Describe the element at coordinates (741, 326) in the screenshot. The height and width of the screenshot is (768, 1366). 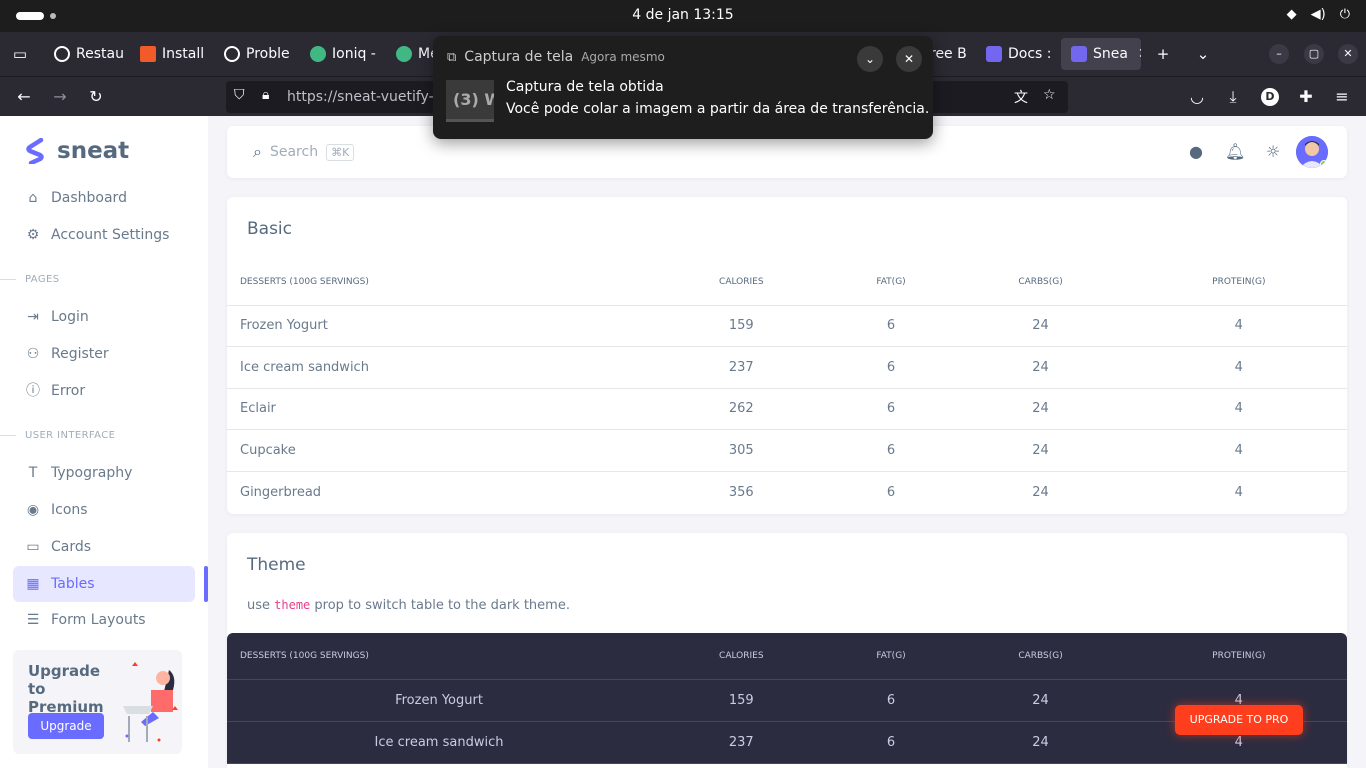
I see `table-cell: 159` at that location.